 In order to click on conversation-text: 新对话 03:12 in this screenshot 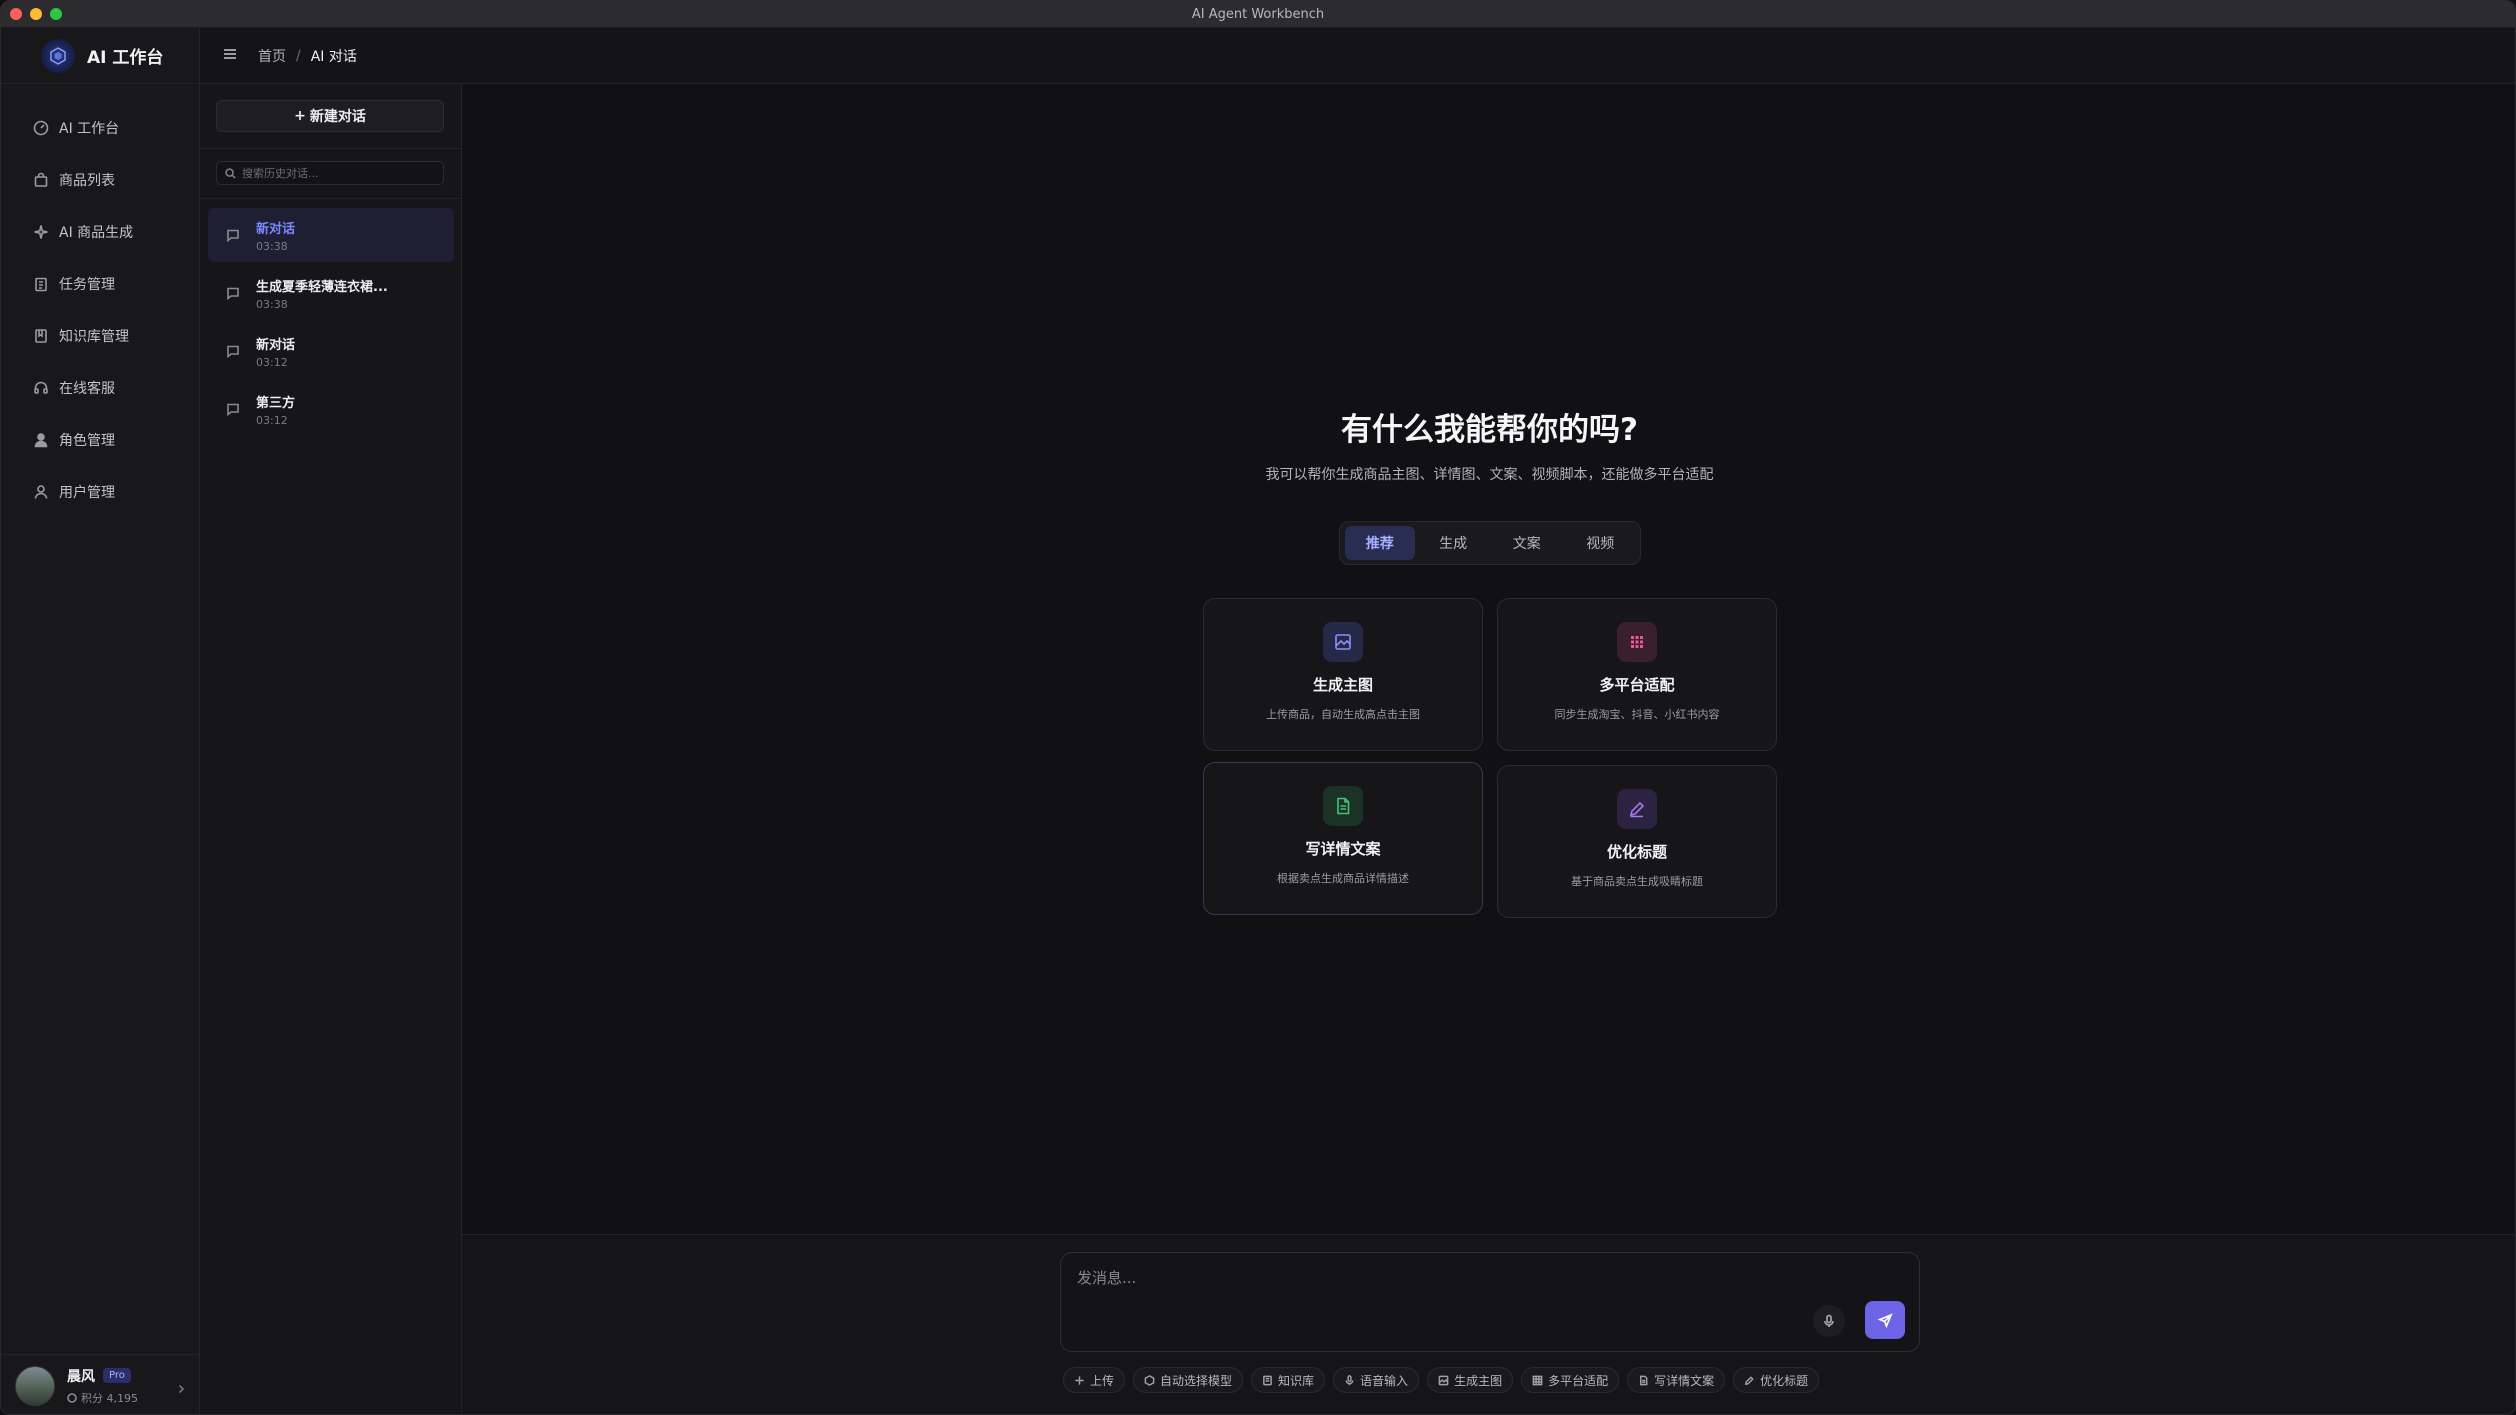, I will do `click(275, 351)`.